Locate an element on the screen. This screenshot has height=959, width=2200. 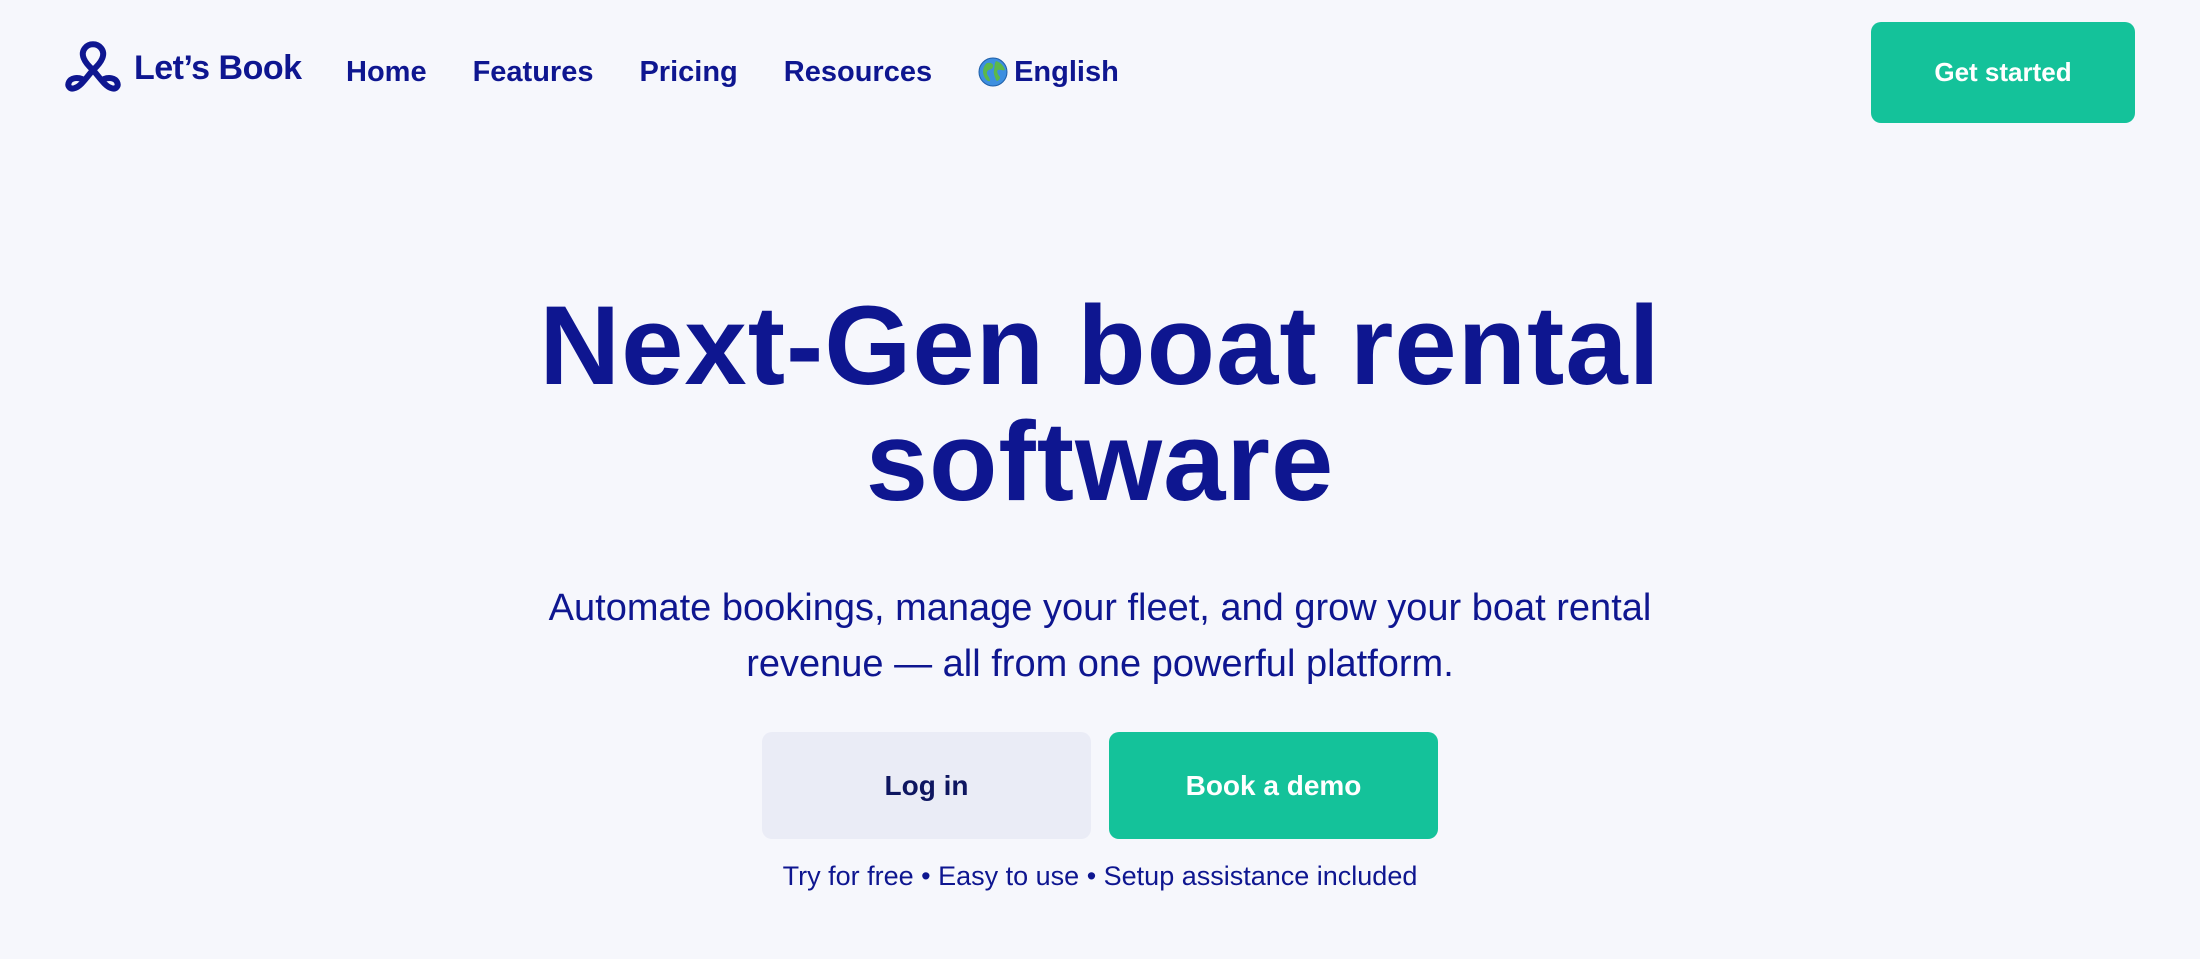
nav-pricing: Pricing is located at coordinates (688, 72).